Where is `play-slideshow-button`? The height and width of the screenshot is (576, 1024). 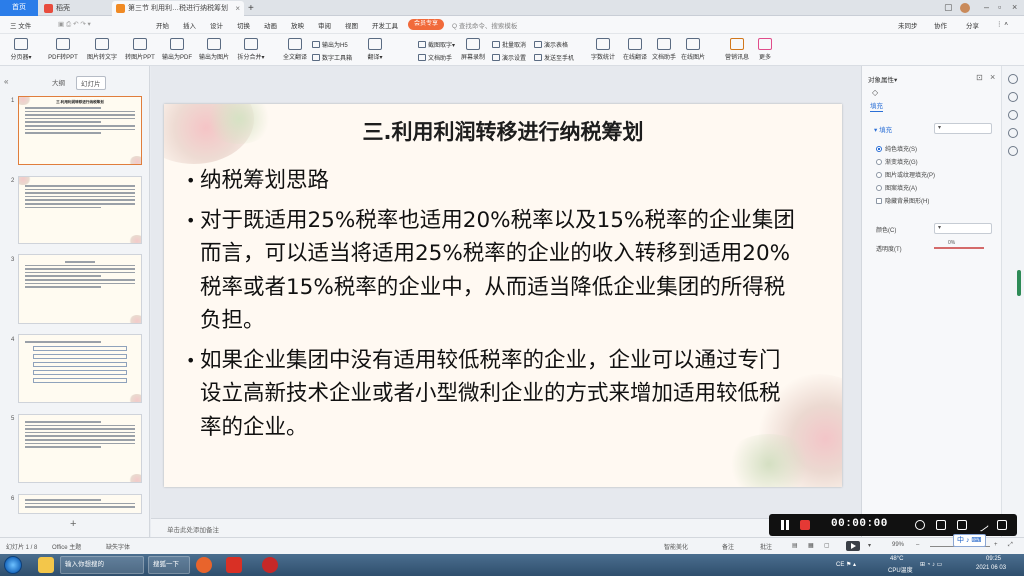 play-slideshow-button is located at coordinates (853, 546).